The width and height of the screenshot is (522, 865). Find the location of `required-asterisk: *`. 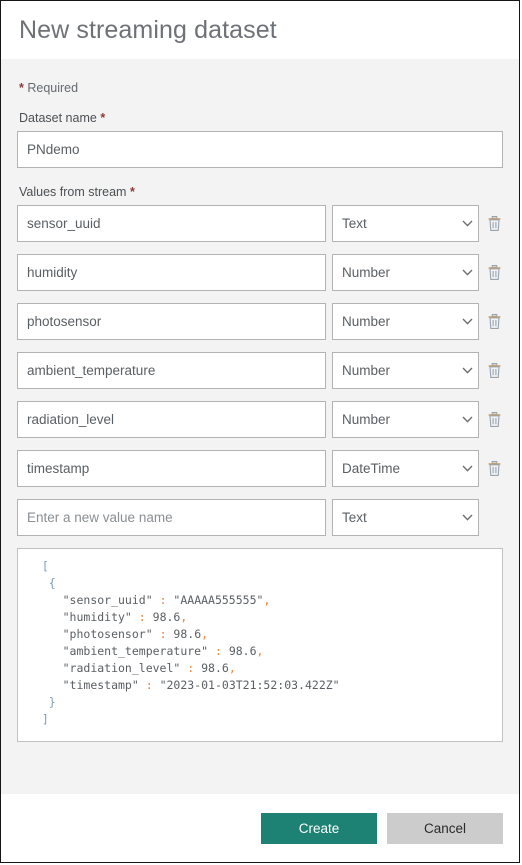

required-asterisk: * is located at coordinates (21, 88).